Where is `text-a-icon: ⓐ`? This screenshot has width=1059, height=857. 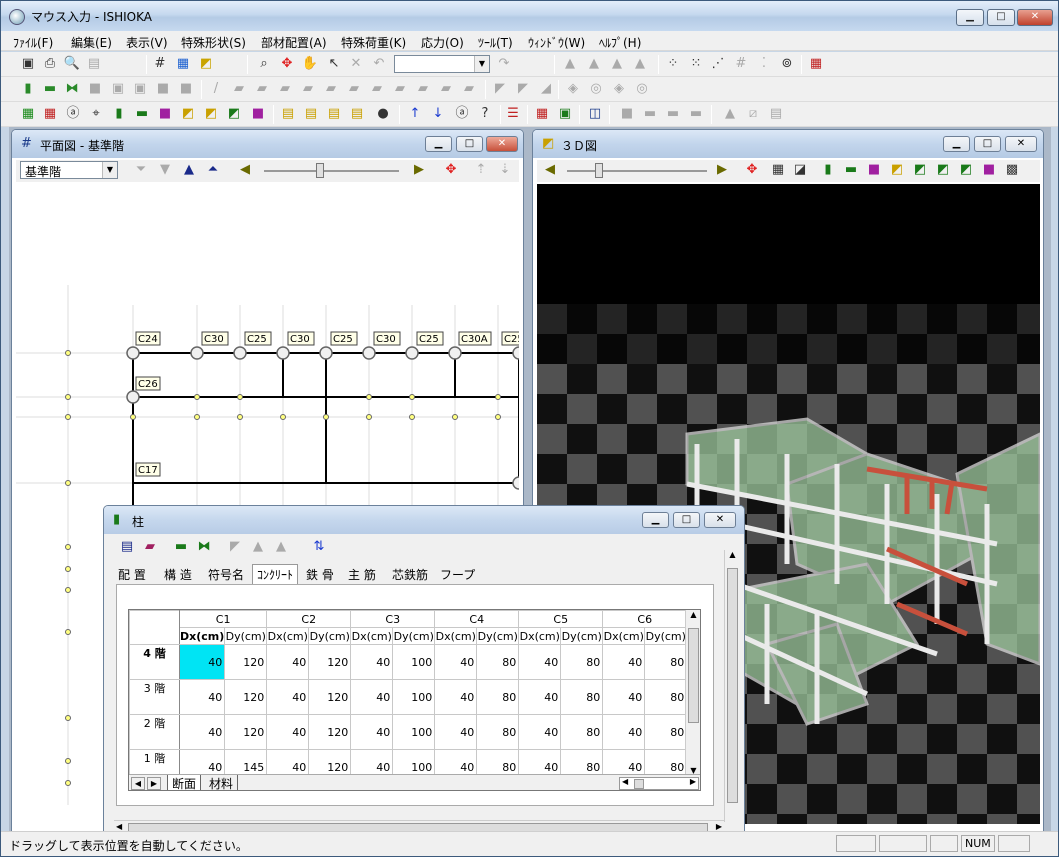 text-a-icon: ⓐ is located at coordinates (462, 114).